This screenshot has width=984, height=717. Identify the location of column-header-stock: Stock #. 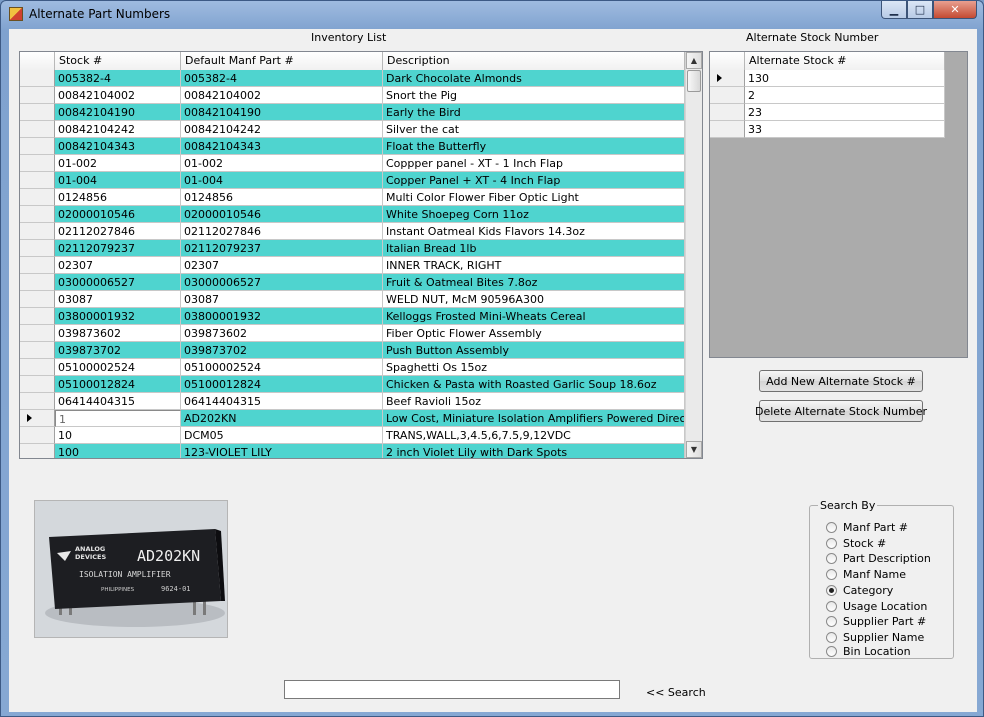
(118, 61).